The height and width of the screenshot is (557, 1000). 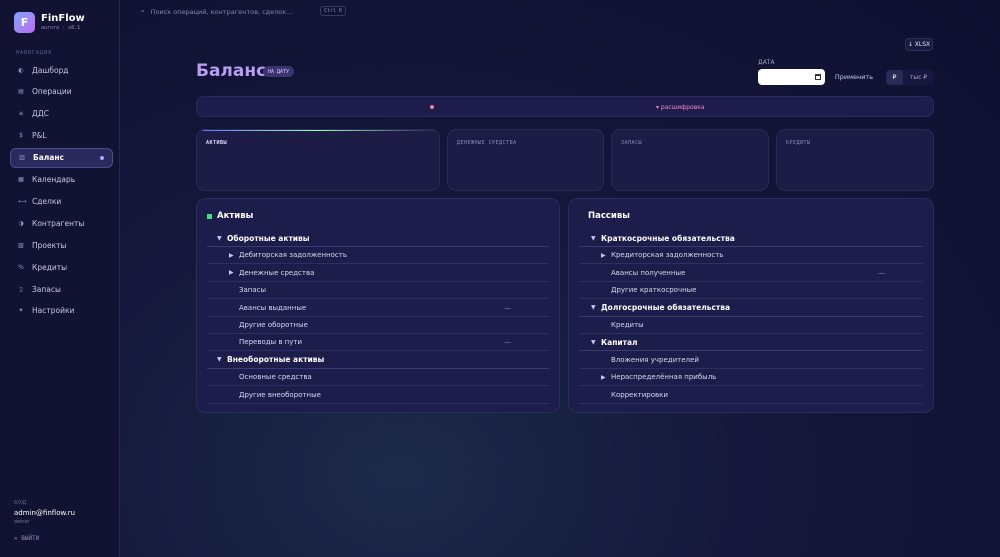 What do you see at coordinates (21, 245) in the screenshot?
I see `nav-icon: ▧` at bounding box center [21, 245].